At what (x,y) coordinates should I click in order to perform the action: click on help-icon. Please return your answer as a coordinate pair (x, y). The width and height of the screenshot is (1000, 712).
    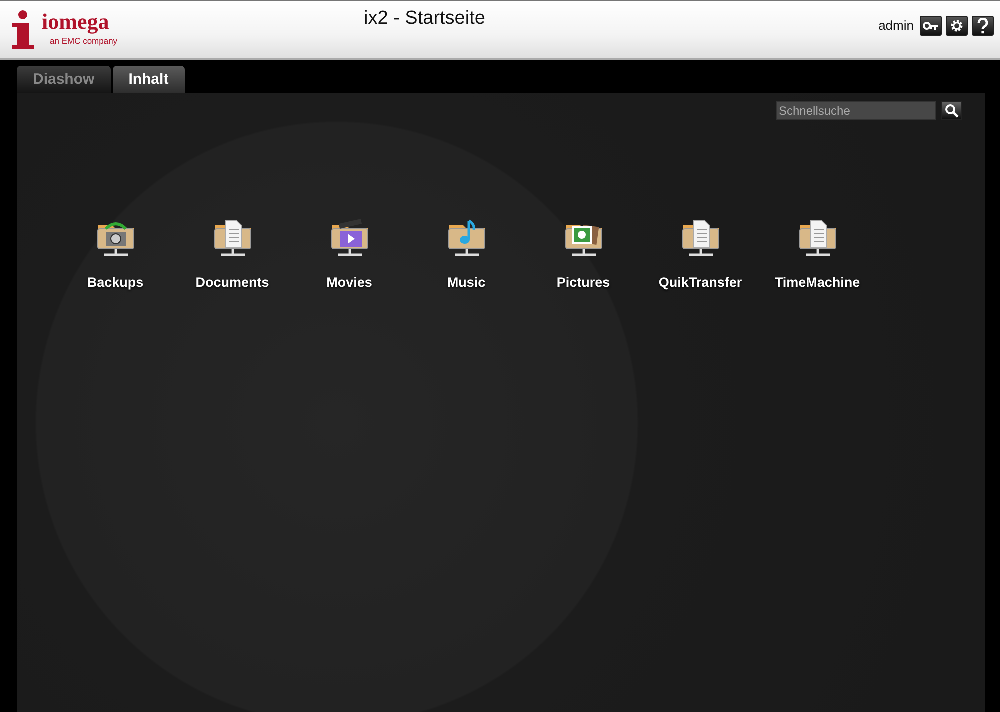
    Looking at the image, I should click on (983, 26).